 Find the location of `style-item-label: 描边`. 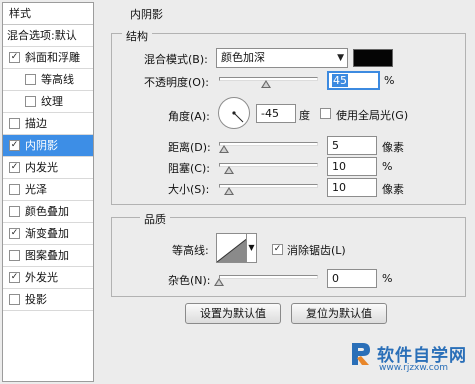

style-item-label: 描边 is located at coordinates (36, 123).